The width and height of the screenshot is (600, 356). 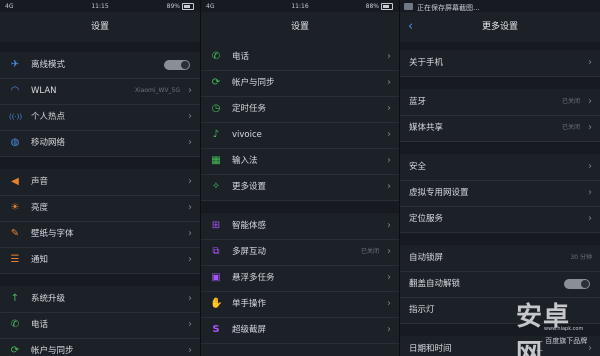 I want to click on auto-lock-duration: 30 分钟, so click(x=581, y=257).